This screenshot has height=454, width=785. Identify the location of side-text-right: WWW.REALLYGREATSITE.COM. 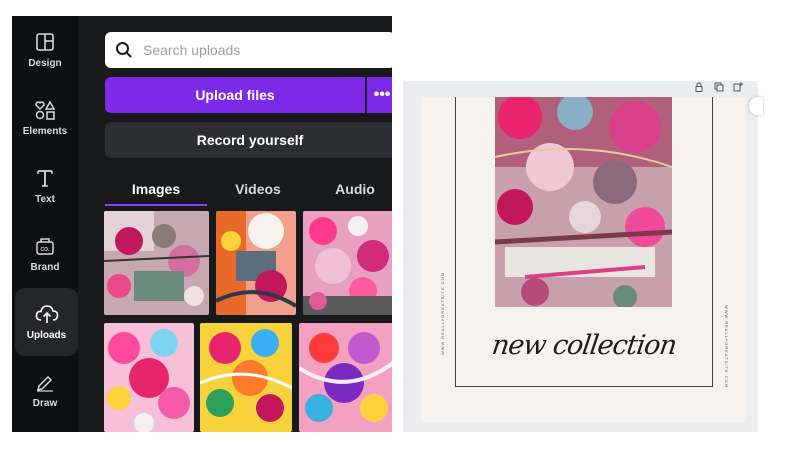
(726, 346).